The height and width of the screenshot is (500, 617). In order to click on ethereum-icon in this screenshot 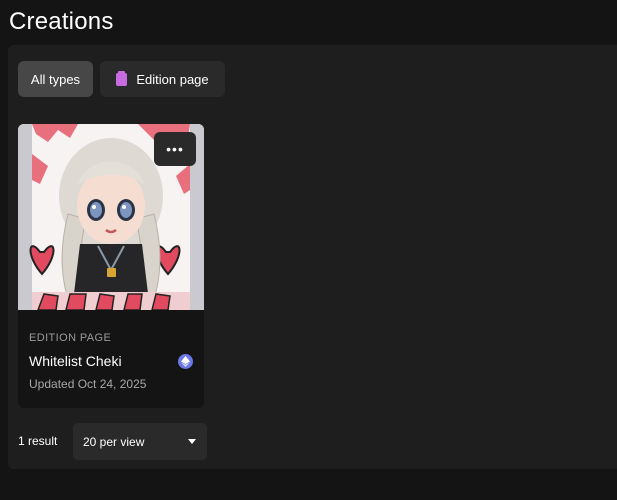, I will do `click(185, 361)`.